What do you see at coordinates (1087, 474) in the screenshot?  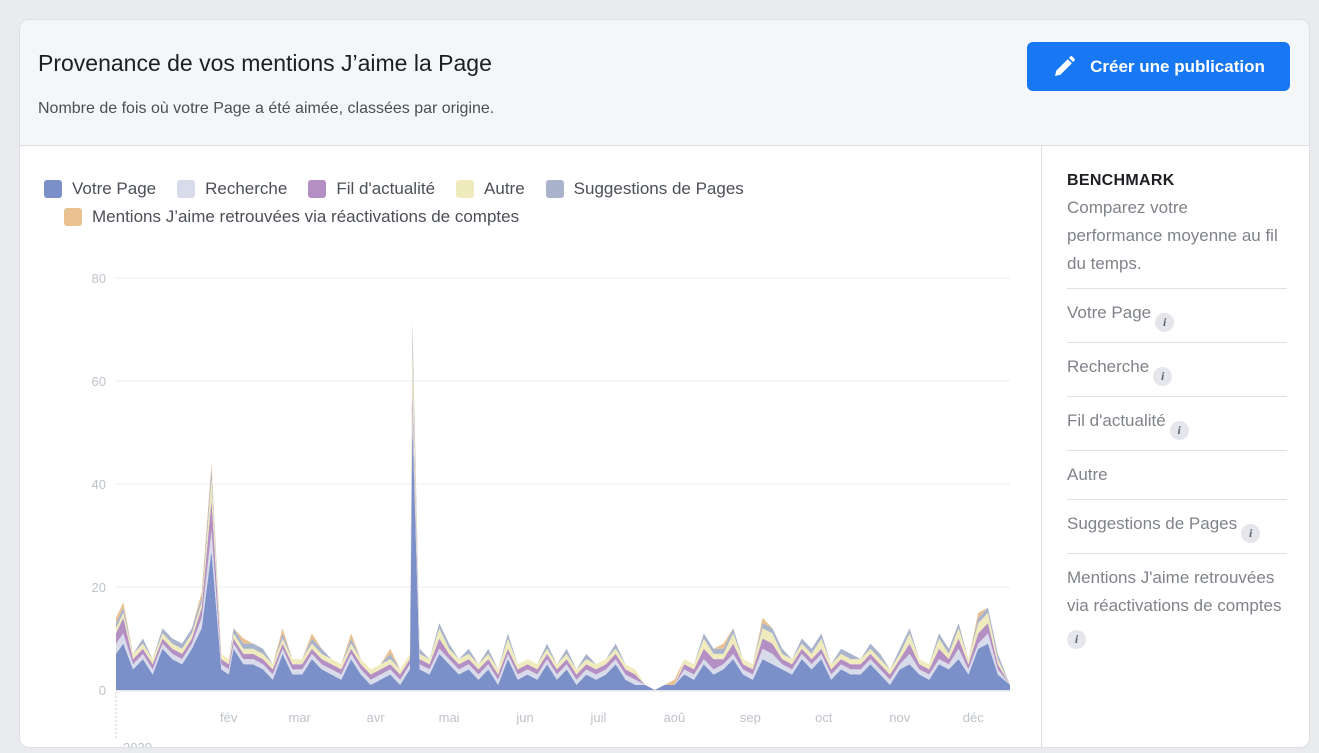 I see `benchmark-item-label: Autre` at bounding box center [1087, 474].